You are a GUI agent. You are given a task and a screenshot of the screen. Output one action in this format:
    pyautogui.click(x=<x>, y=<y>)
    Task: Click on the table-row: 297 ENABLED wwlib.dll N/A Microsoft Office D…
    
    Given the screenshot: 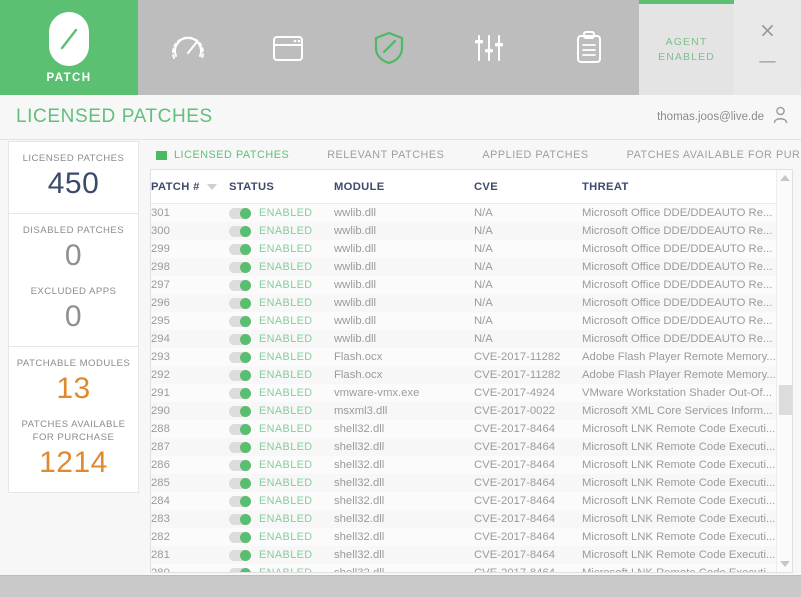 What is the action you would take?
    pyautogui.click(x=464, y=285)
    